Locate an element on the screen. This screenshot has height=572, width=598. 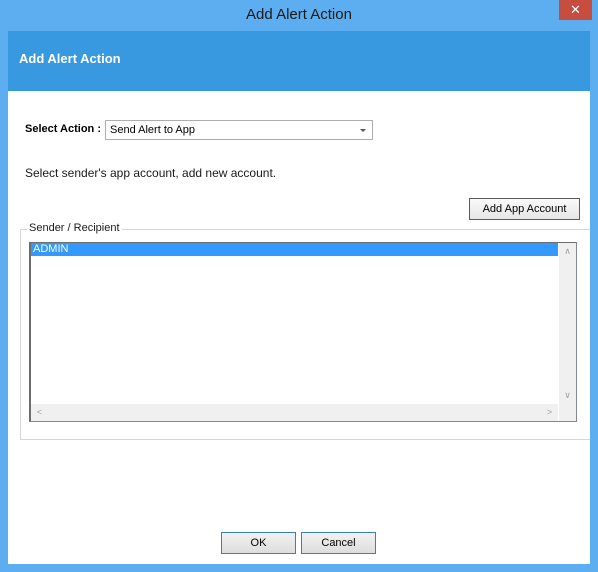
scroll-up-icon: ∧ is located at coordinates (567, 251).